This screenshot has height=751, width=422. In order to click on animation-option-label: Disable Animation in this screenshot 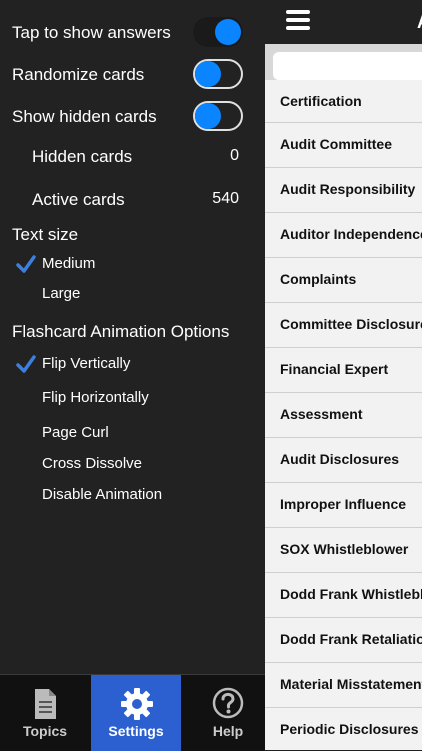, I will do `click(102, 494)`.